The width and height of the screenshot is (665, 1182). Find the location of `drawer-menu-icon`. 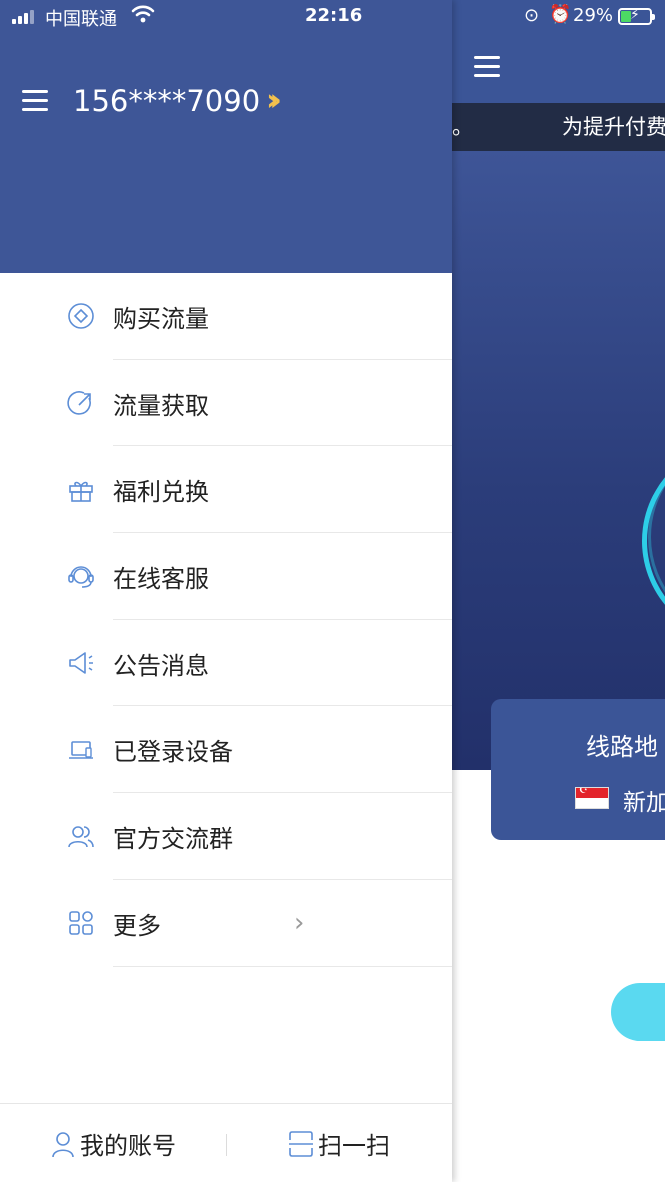

drawer-menu-icon is located at coordinates (35, 101).